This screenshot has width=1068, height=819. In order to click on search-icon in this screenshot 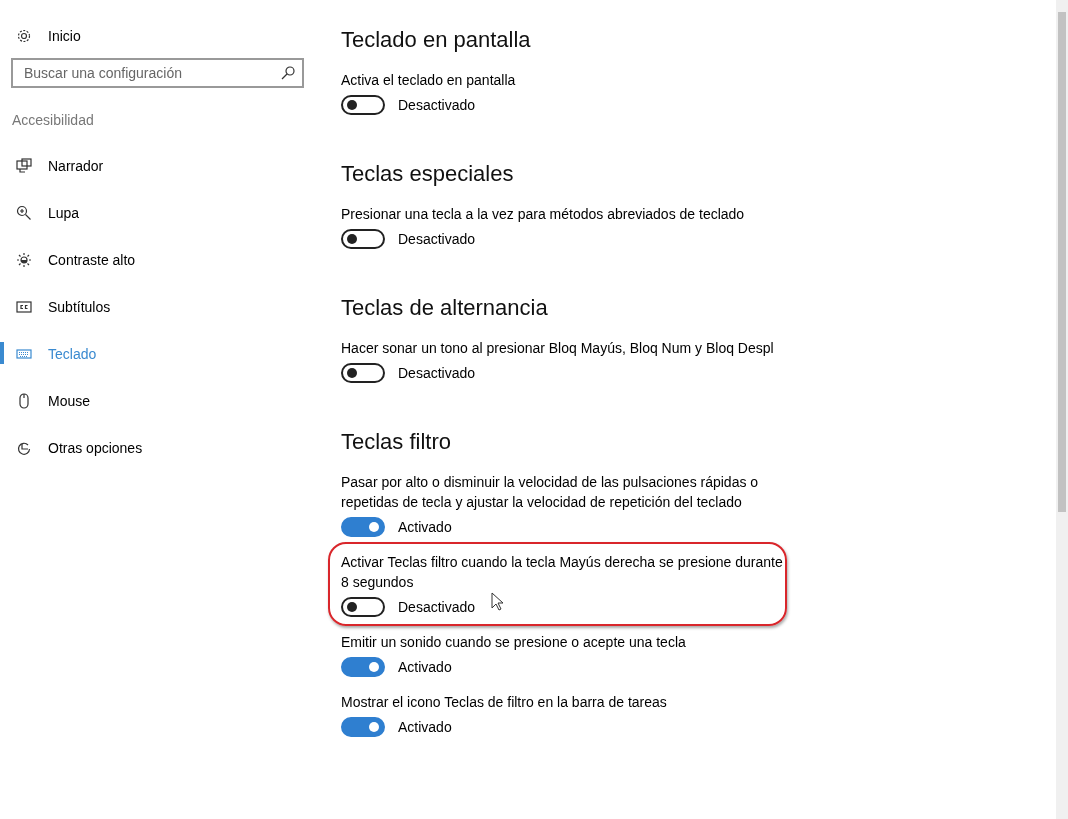, I will do `click(288, 73)`.